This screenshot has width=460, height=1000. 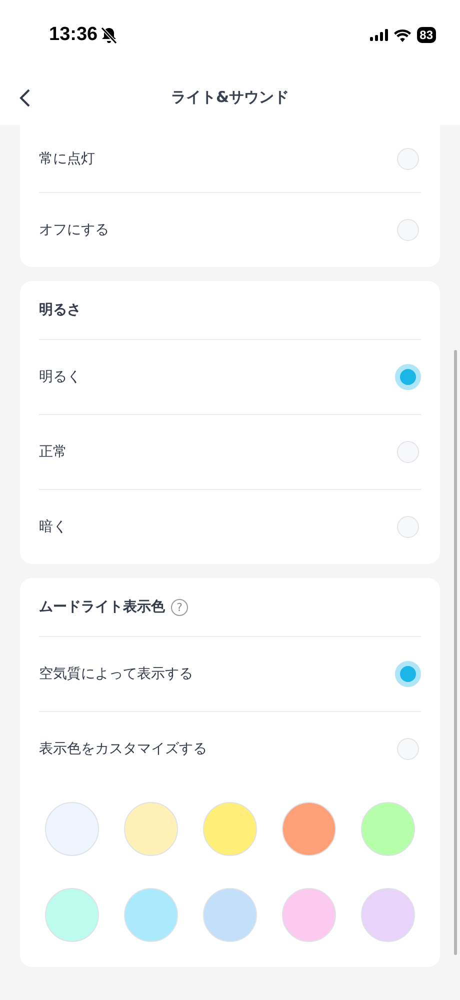 What do you see at coordinates (102, 607) in the screenshot?
I see `section-title: ムードライト表示色` at bounding box center [102, 607].